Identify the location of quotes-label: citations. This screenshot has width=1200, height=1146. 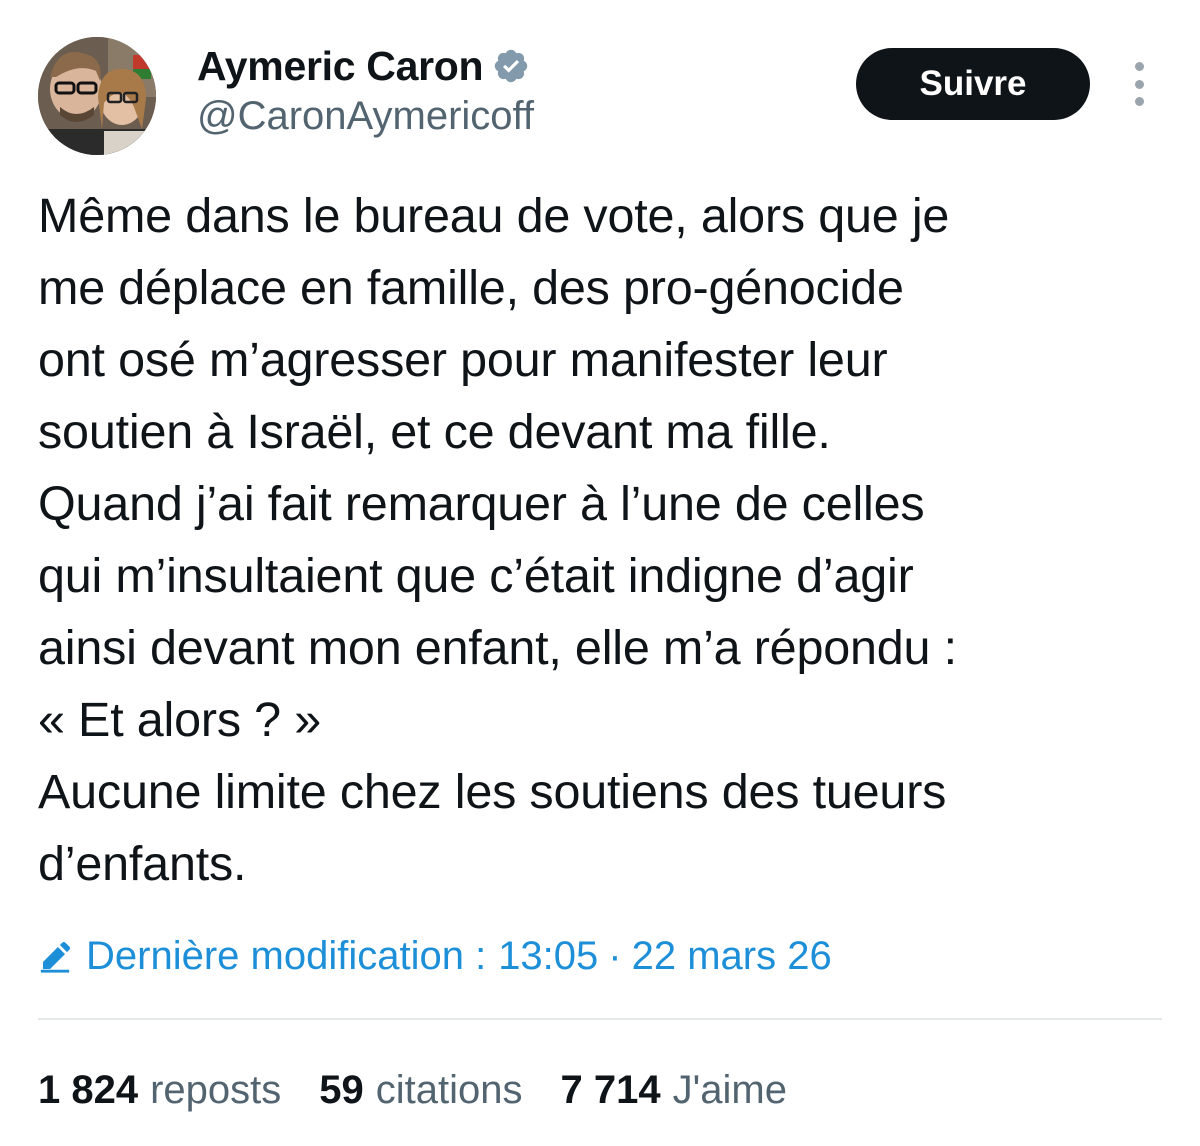
(449, 1089).